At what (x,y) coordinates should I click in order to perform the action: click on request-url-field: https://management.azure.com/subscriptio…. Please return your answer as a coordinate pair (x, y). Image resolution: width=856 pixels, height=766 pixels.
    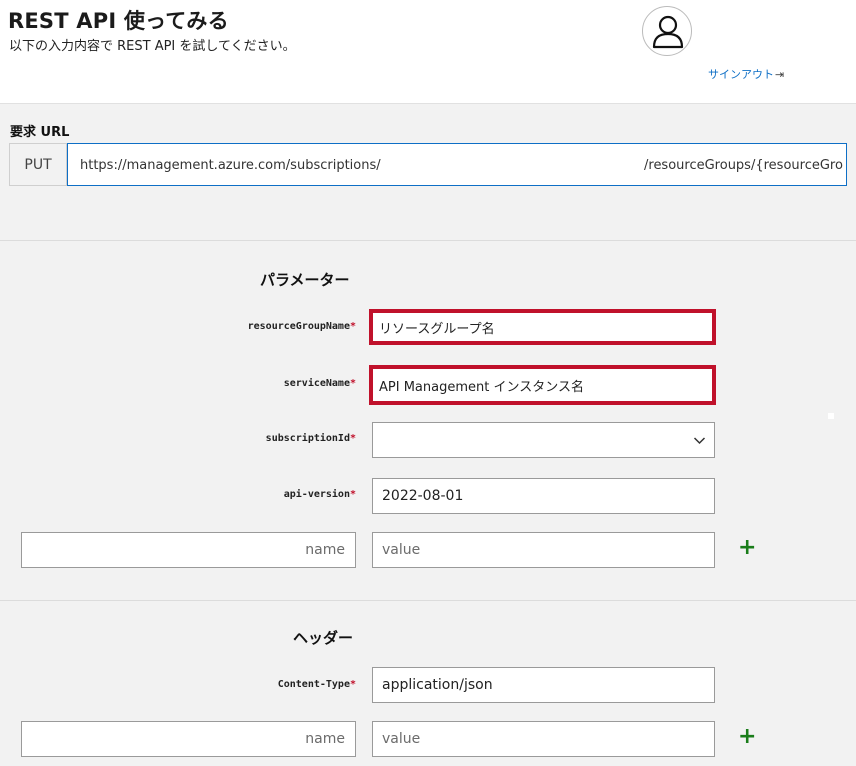
    Looking at the image, I should click on (457, 164).